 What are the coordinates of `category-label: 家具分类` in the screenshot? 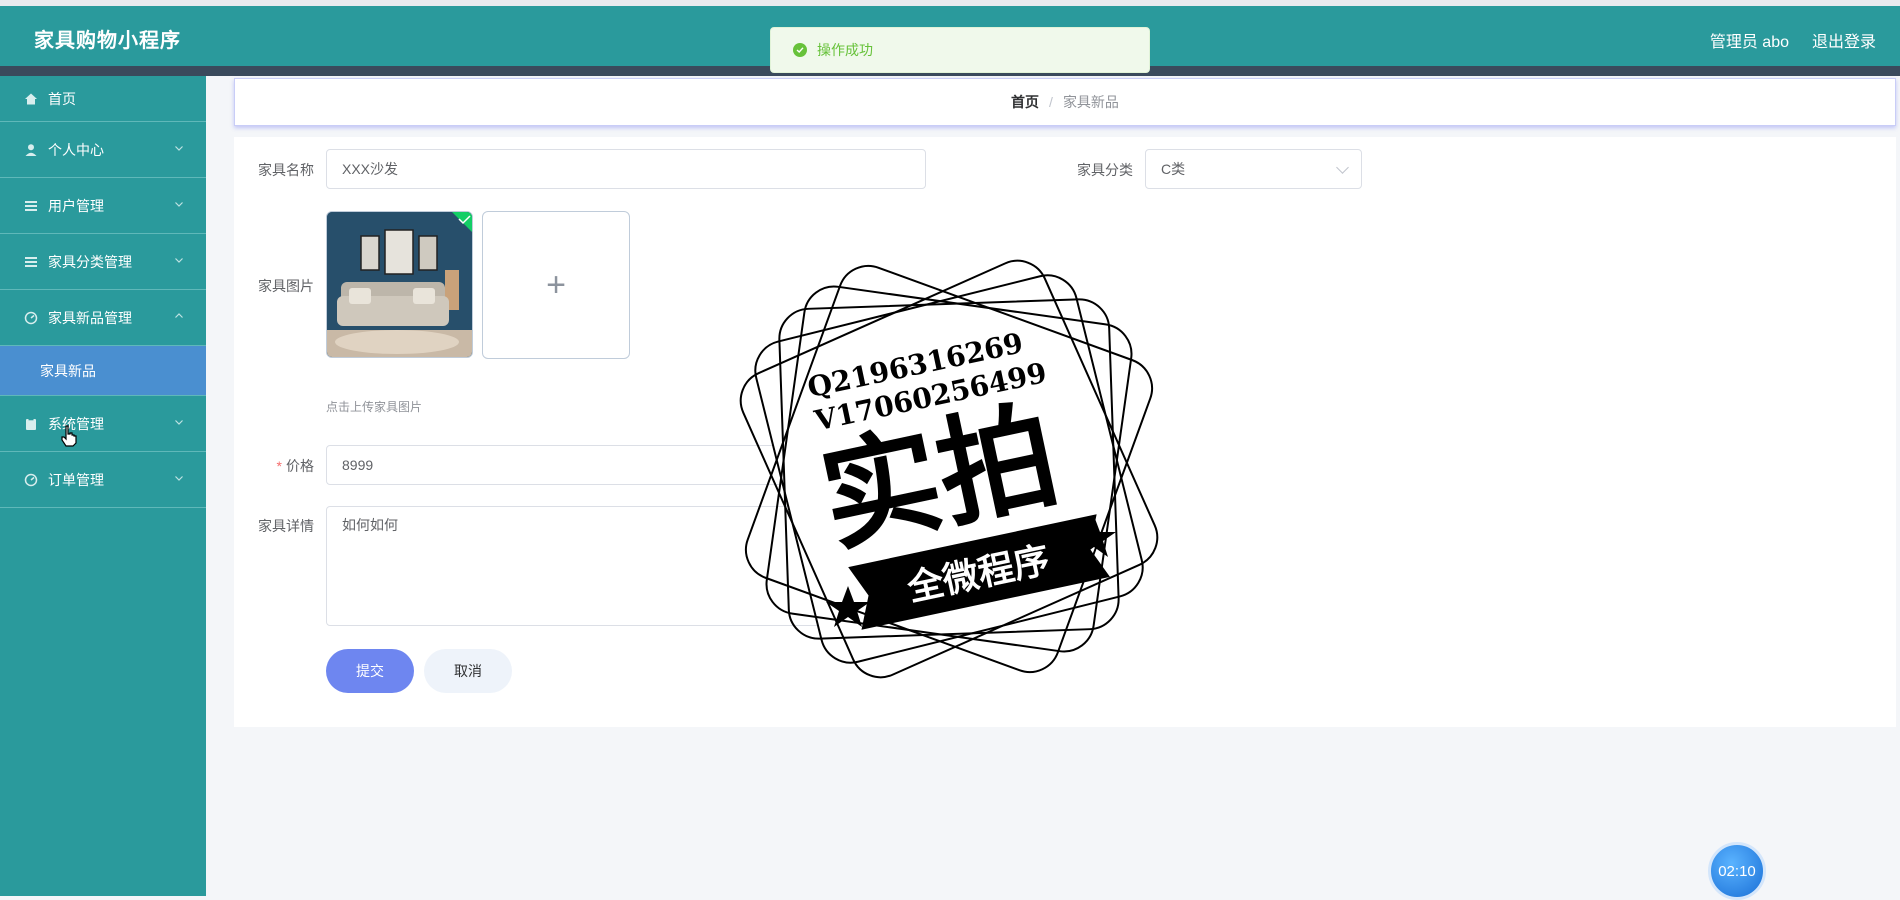 It's located at (1105, 170).